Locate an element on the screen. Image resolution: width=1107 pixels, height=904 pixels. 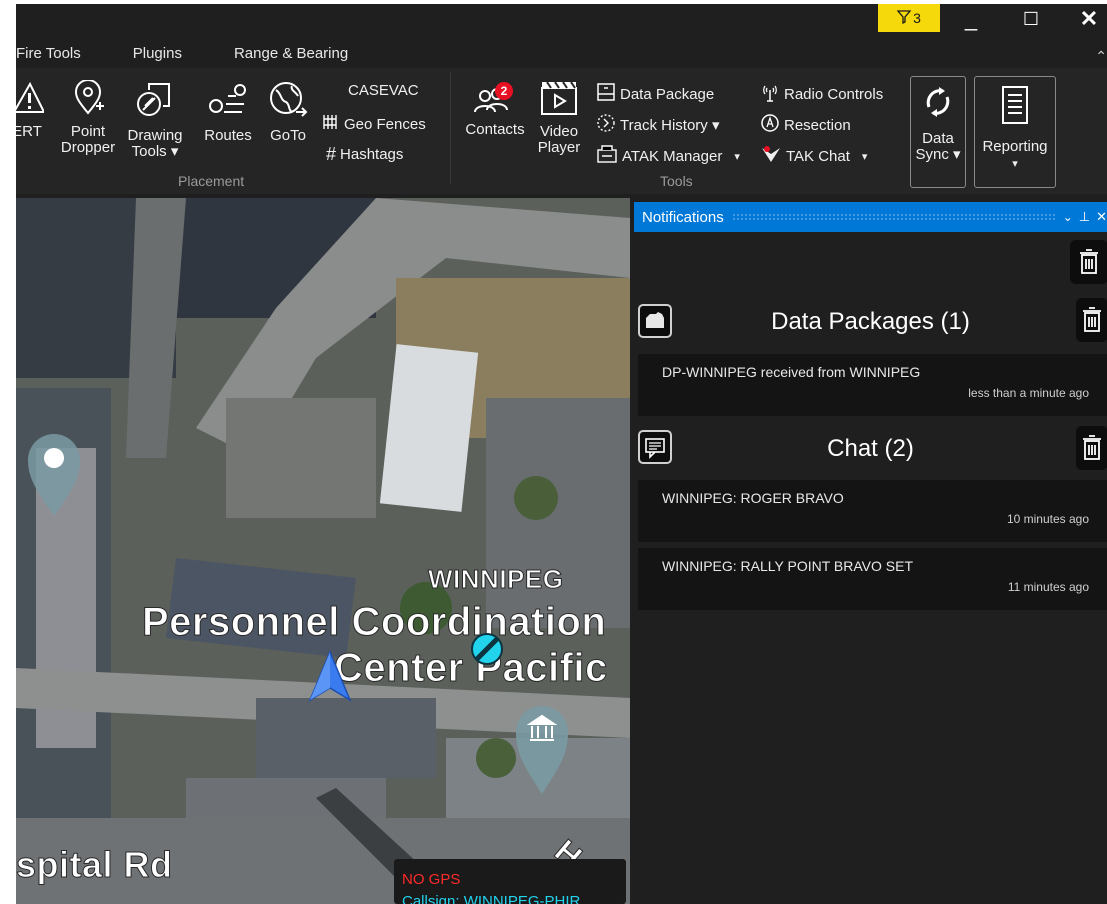
geo-fence-icon is located at coordinates (331, 124).